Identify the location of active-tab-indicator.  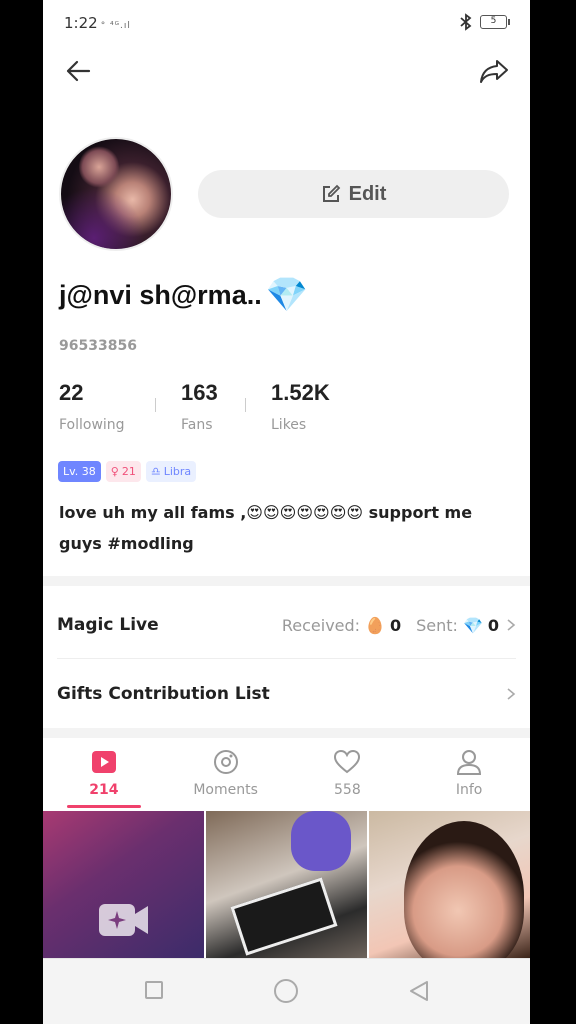
(104, 806).